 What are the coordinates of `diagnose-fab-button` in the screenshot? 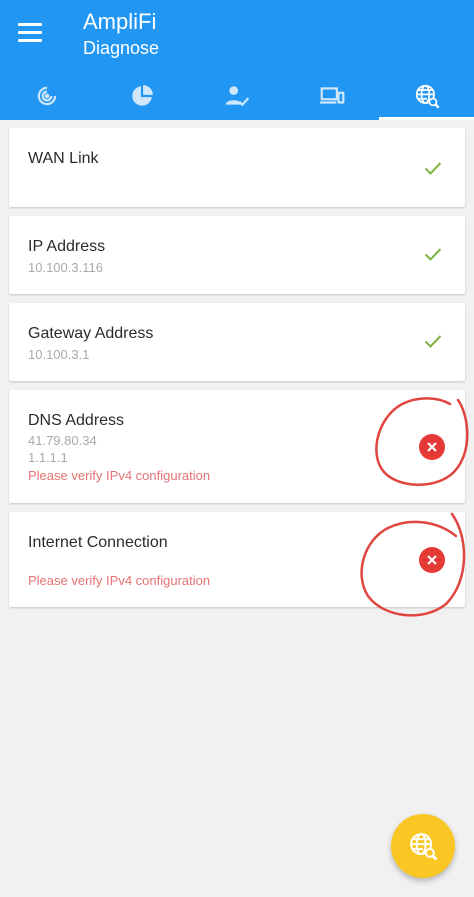 It's located at (423, 846).